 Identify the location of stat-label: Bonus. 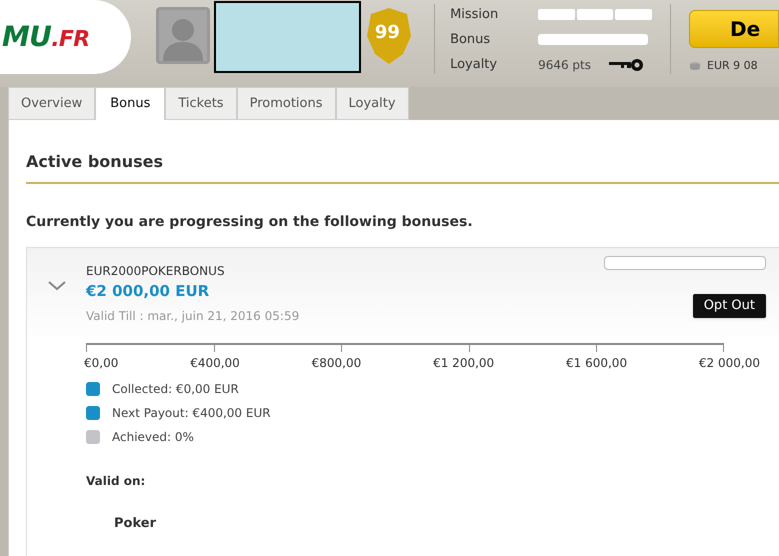
(471, 39).